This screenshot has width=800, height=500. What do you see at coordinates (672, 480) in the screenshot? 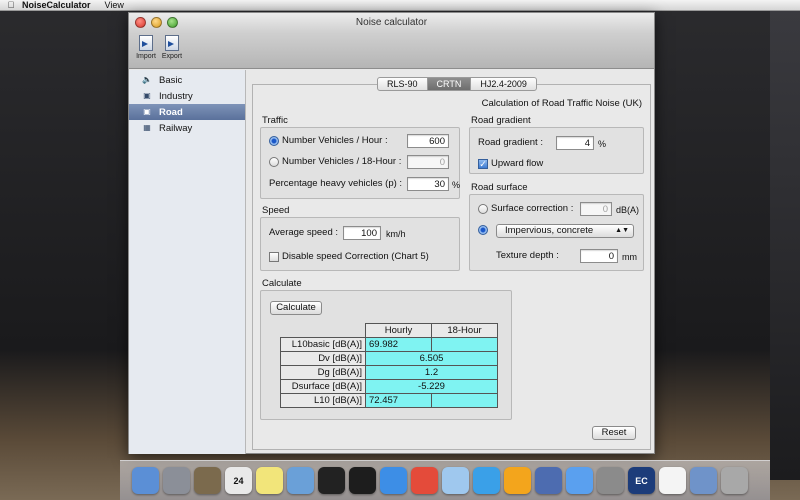
I see `document-icon` at bounding box center [672, 480].